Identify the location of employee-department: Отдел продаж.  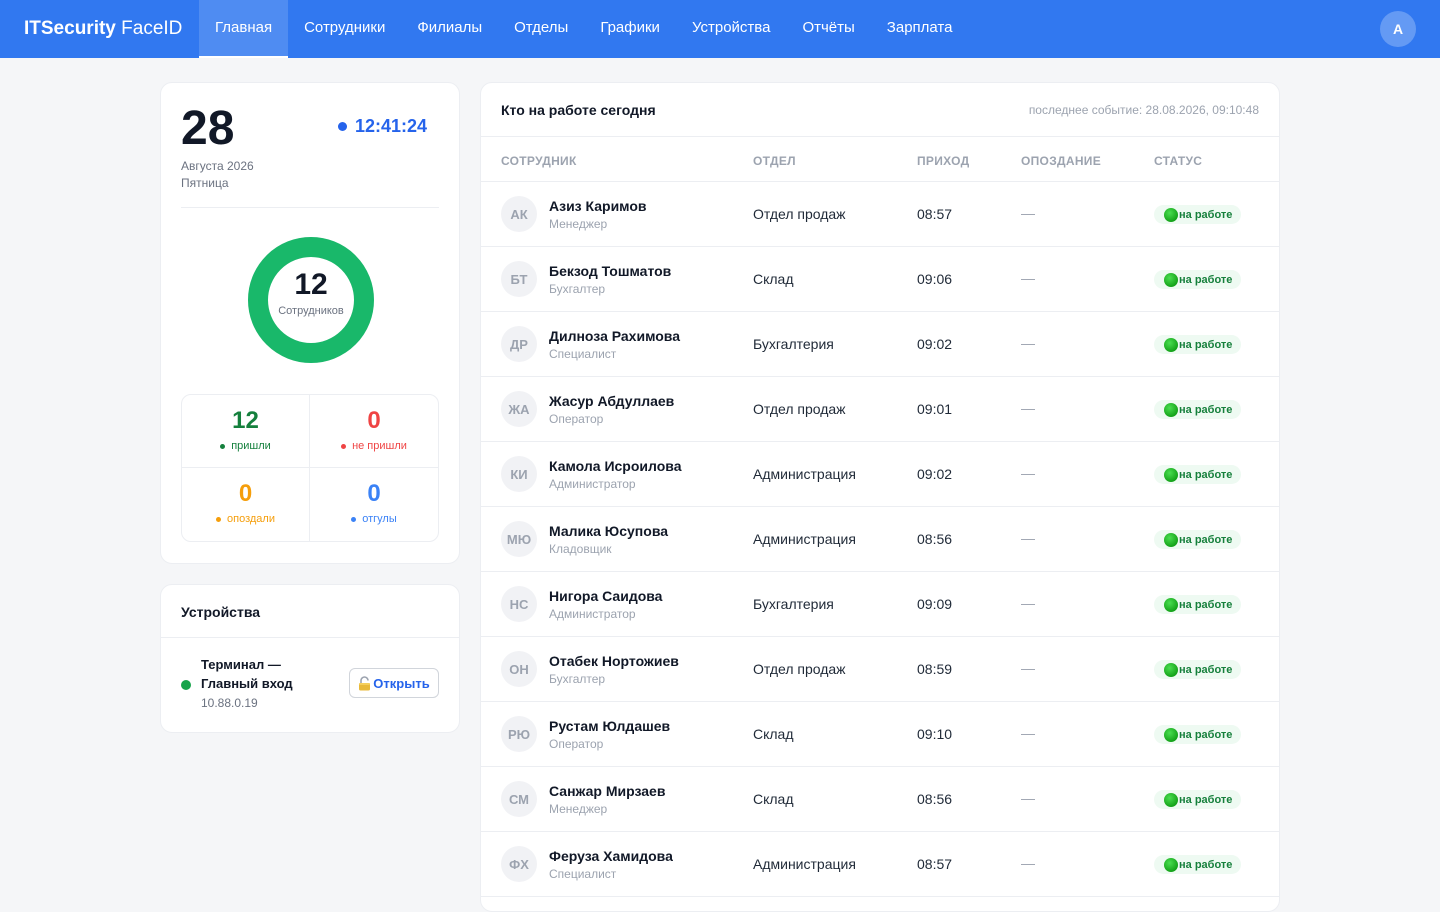
(799, 669).